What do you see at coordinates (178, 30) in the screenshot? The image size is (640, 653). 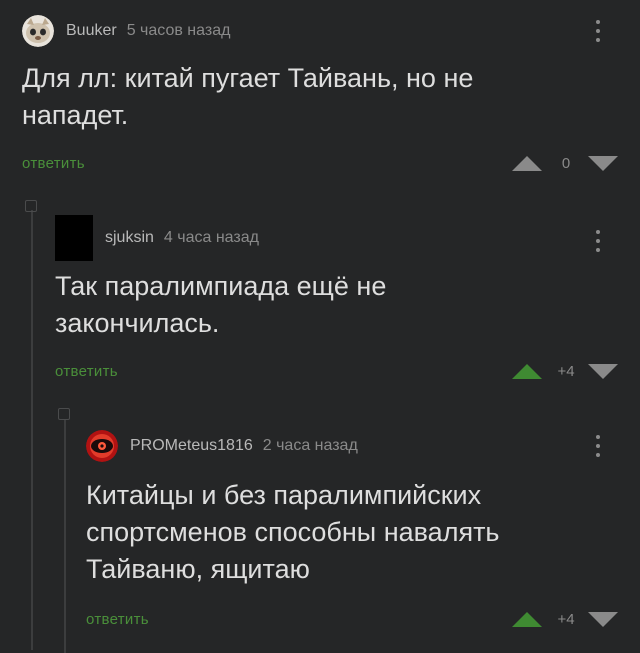 I see `timestamp: 5 часов назад` at bounding box center [178, 30].